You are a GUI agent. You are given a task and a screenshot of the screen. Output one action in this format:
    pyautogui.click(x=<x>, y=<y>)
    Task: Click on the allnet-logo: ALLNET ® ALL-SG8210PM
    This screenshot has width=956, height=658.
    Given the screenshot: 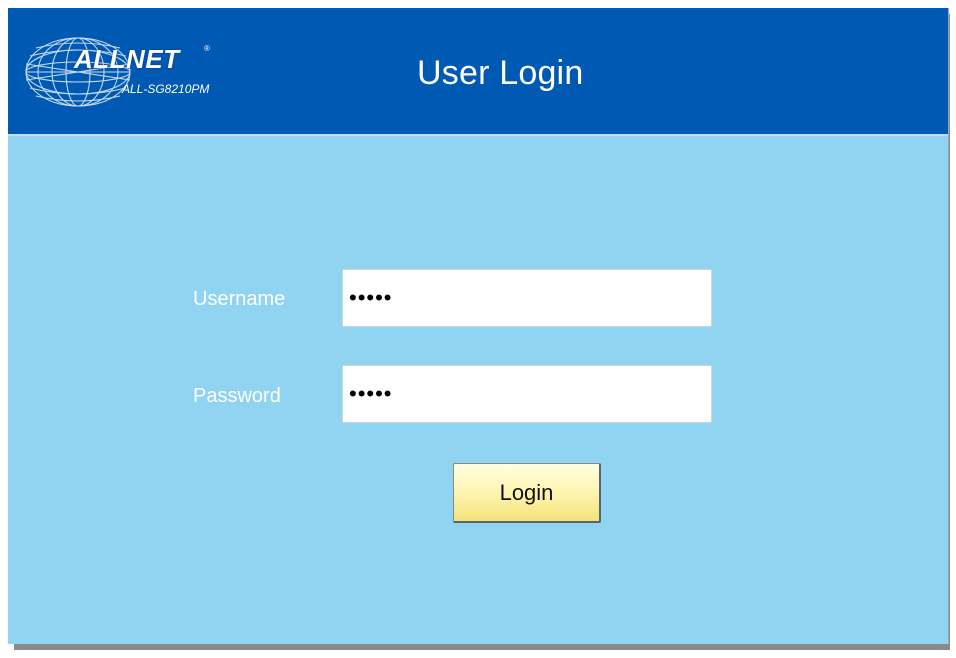 What is the action you would take?
    pyautogui.click(x=124, y=72)
    